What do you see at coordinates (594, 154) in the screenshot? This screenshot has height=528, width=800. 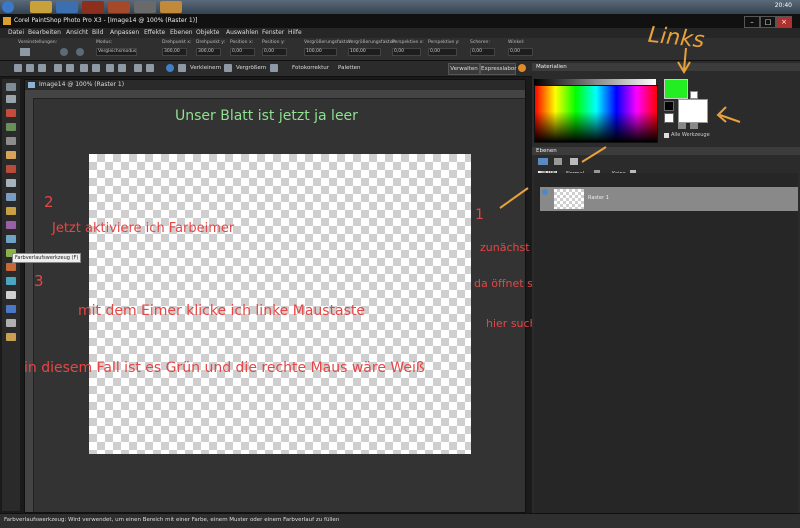 I see `arrow-layers-icon` at bounding box center [594, 154].